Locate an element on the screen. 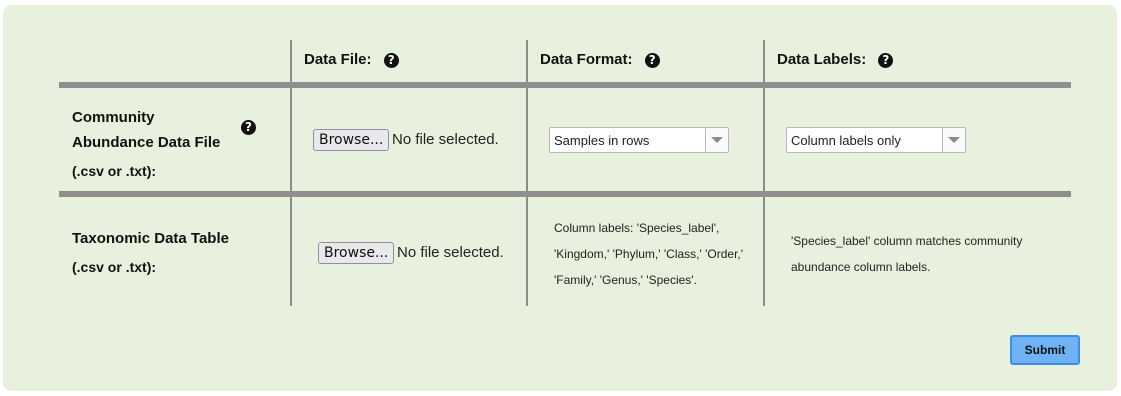 This screenshot has height=396, width=1121. row-rule is located at coordinates (565, 194).